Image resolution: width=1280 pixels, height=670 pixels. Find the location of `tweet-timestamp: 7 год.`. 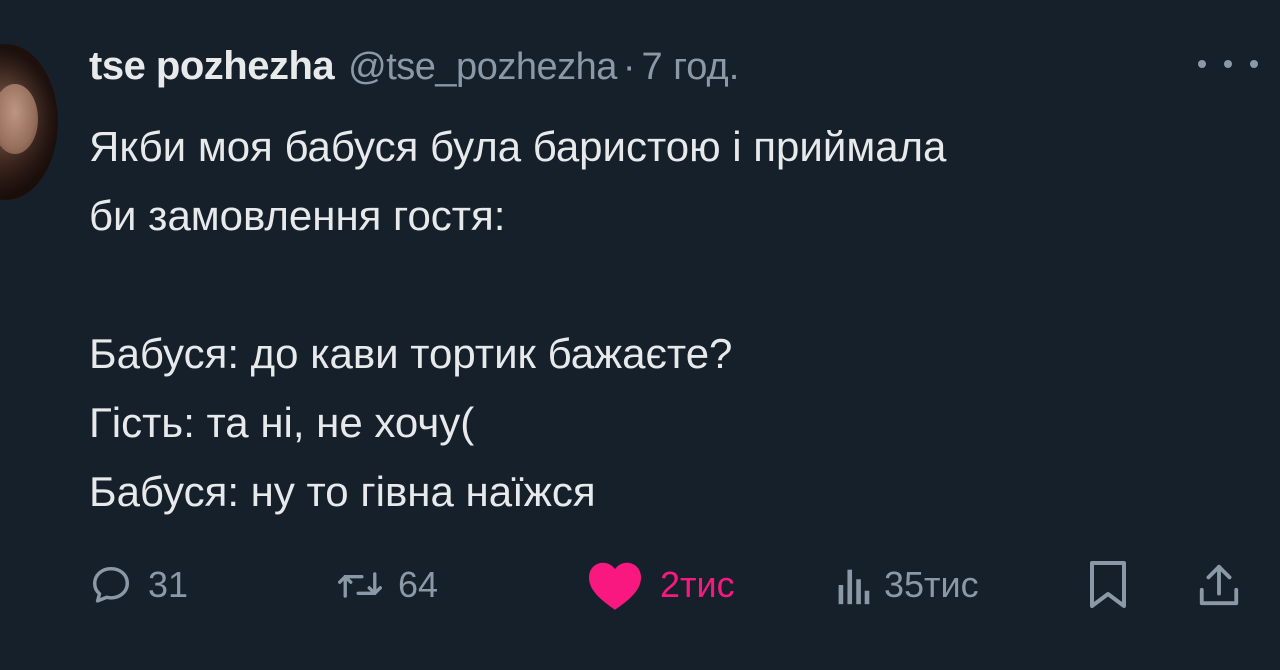

tweet-timestamp: 7 год. is located at coordinates (691, 67).